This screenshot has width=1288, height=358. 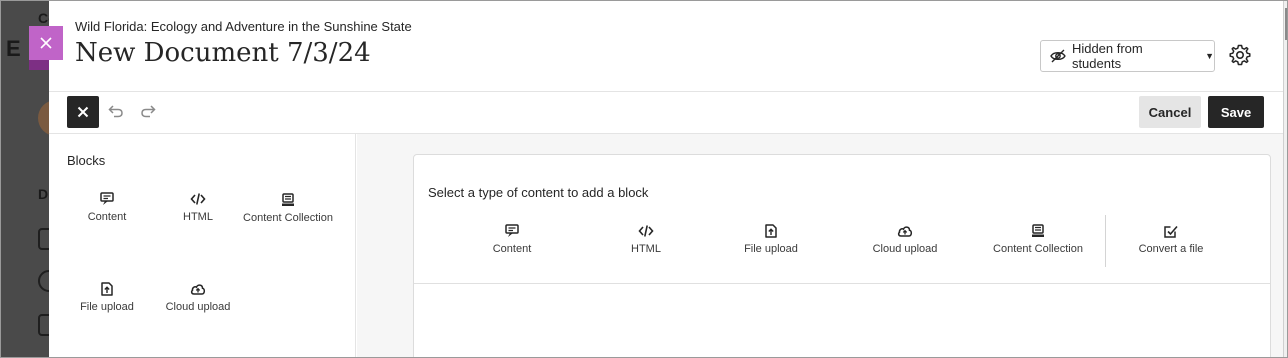 I want to click on type-label: Content Collection, so click(x=1038, y=249).